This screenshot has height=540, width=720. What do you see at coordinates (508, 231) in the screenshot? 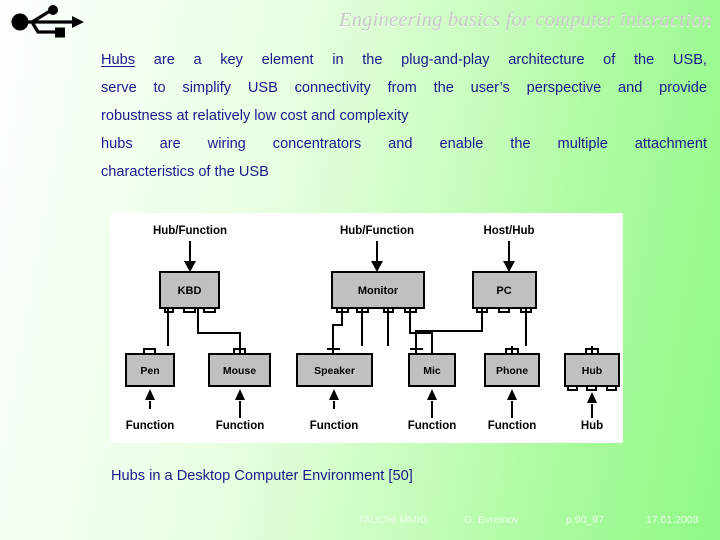
I see `diagram-top-label-2: Host/Hub` at bounding box center [508, 231].